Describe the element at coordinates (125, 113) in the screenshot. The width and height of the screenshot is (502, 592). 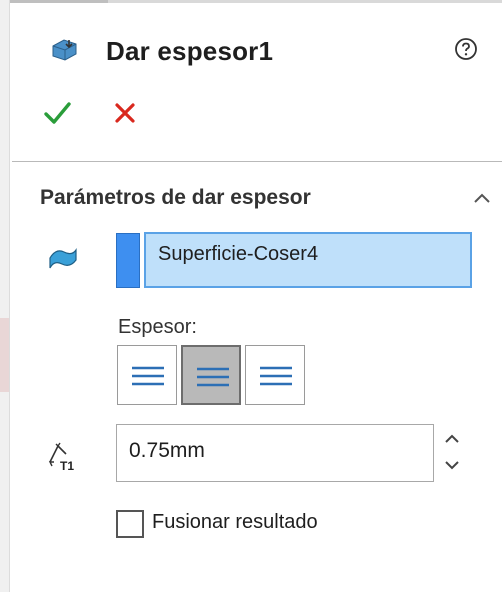
I see `cancel-x-icon` at that location.